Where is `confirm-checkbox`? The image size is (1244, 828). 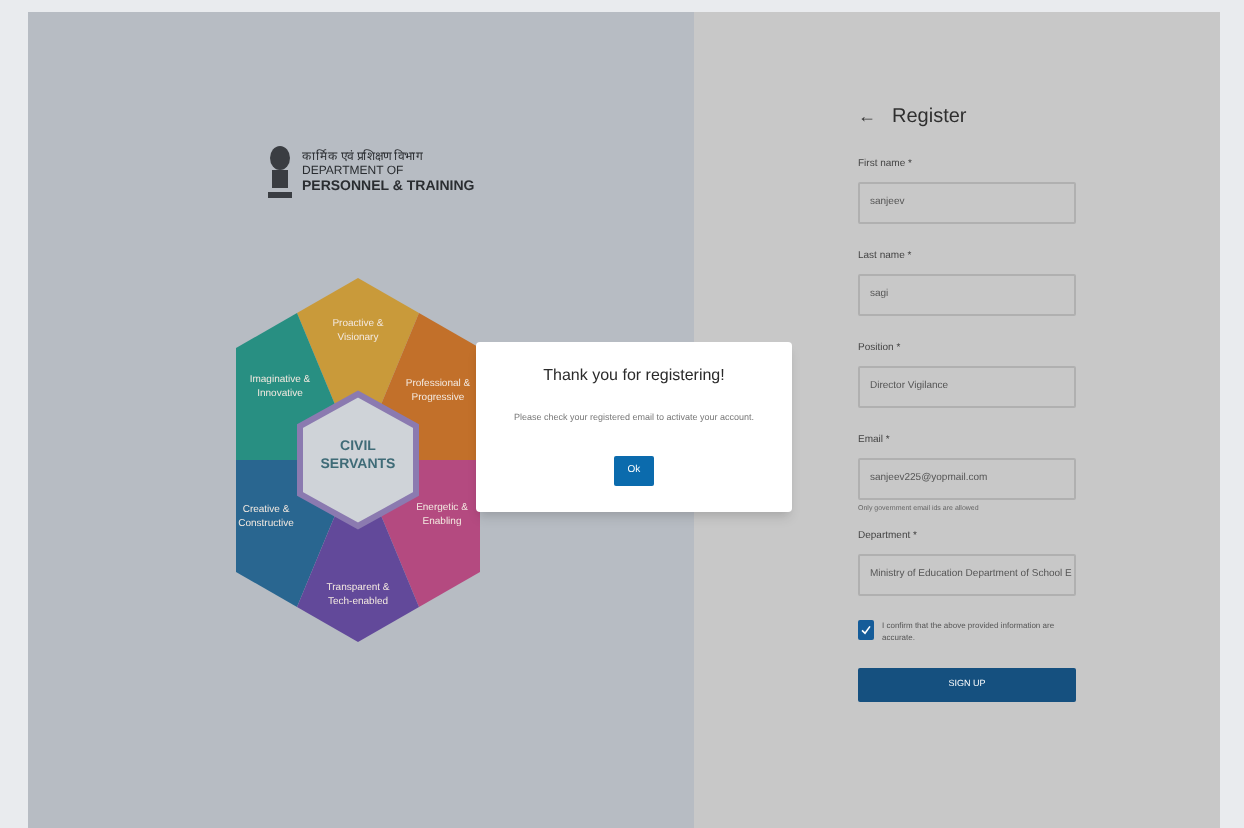
confirm-checkbox is located at coordinates (866, 630).